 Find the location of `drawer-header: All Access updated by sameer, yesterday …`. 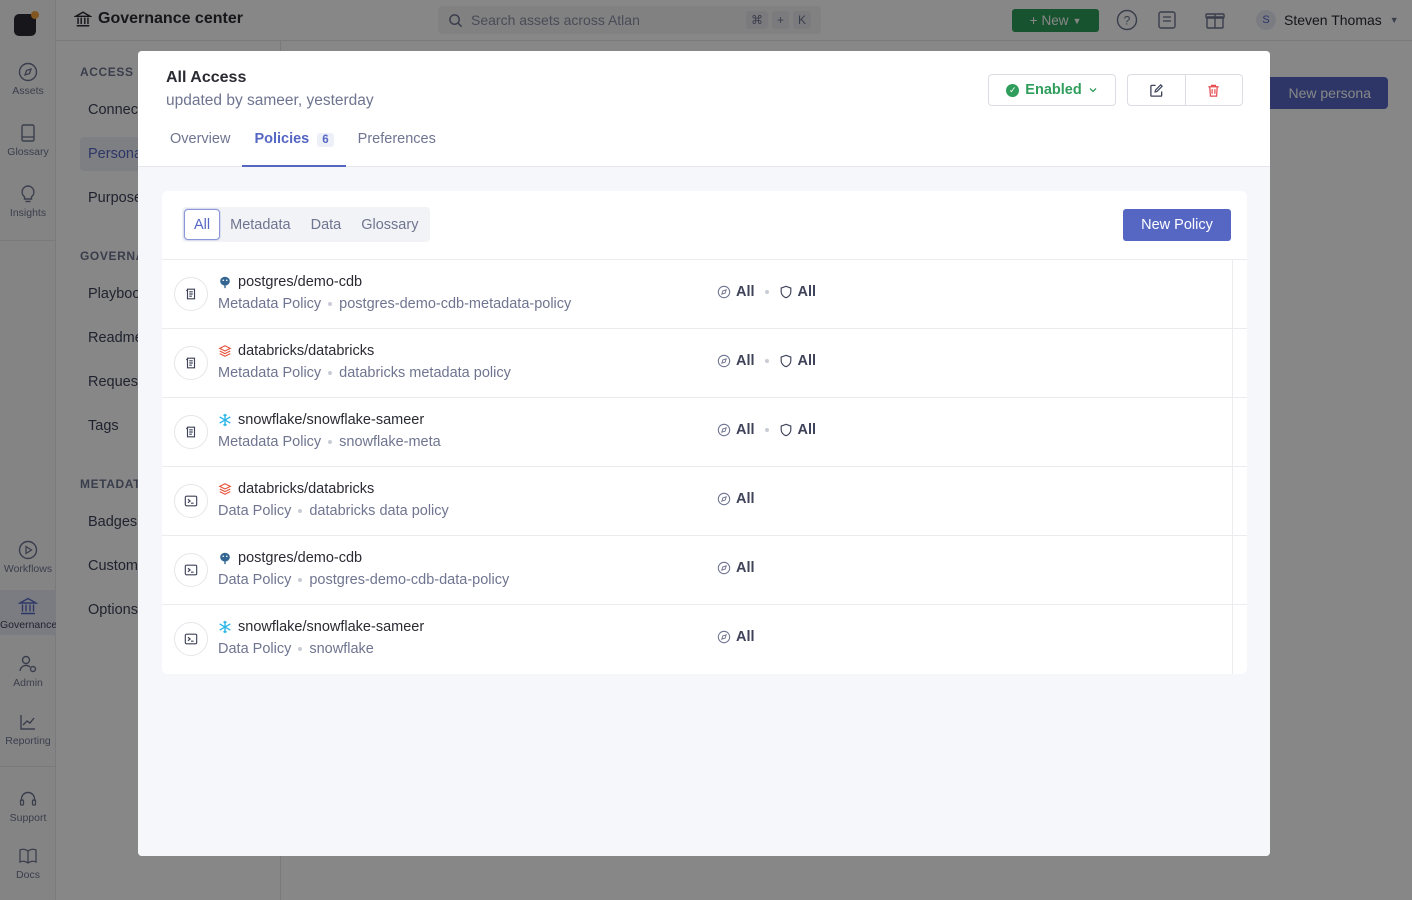

drawer-header: All Access updated by sameer, yesterday … is located at coordinates (704, 109).